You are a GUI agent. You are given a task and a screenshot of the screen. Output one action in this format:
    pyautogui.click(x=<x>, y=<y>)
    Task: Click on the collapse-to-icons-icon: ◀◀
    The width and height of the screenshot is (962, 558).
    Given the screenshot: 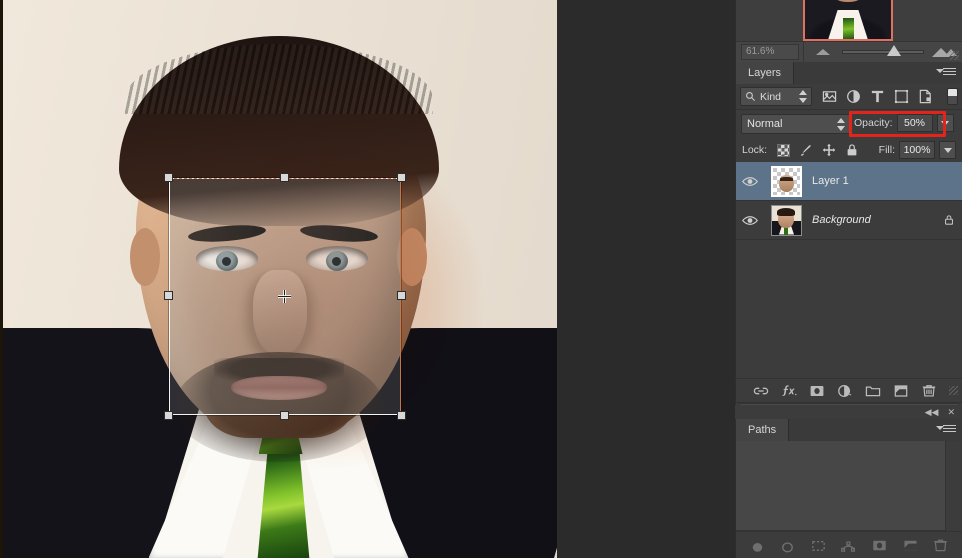 What is the action you would take?
    pyautogui.click(x=932, y=412)
    